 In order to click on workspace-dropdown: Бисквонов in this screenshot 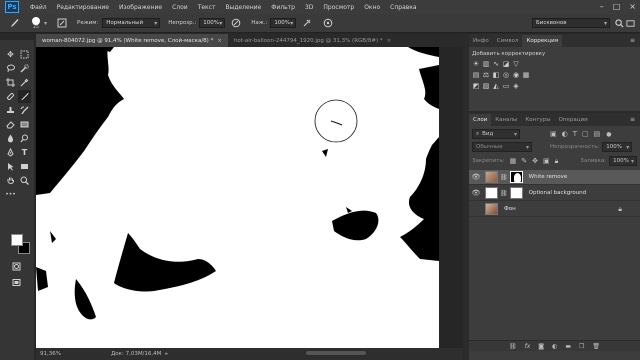, I will do `click(571, 23)`.